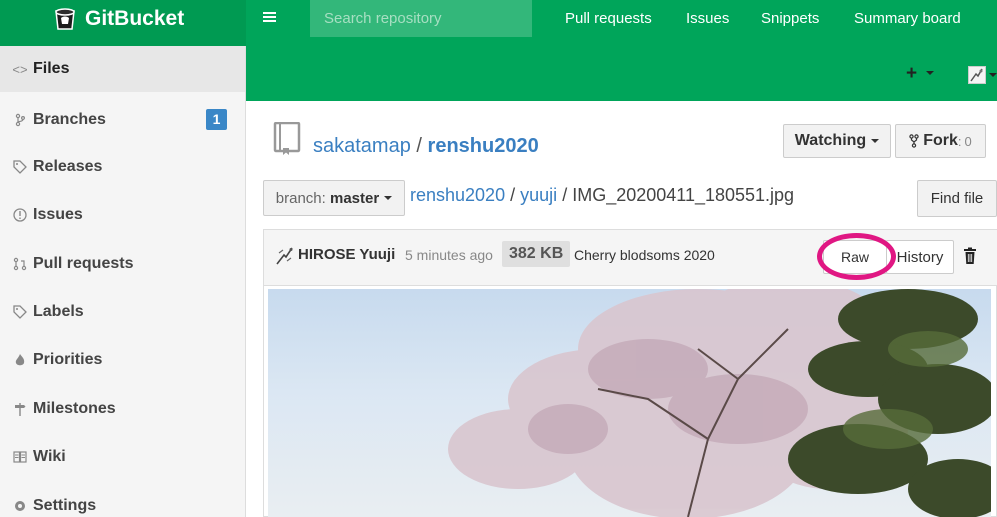 This screenshot has width=997, height=517. Describe the element at coordinates (122, 120) in the screenshot. I see `sidebar-item-branches: Branches 1` at that location.